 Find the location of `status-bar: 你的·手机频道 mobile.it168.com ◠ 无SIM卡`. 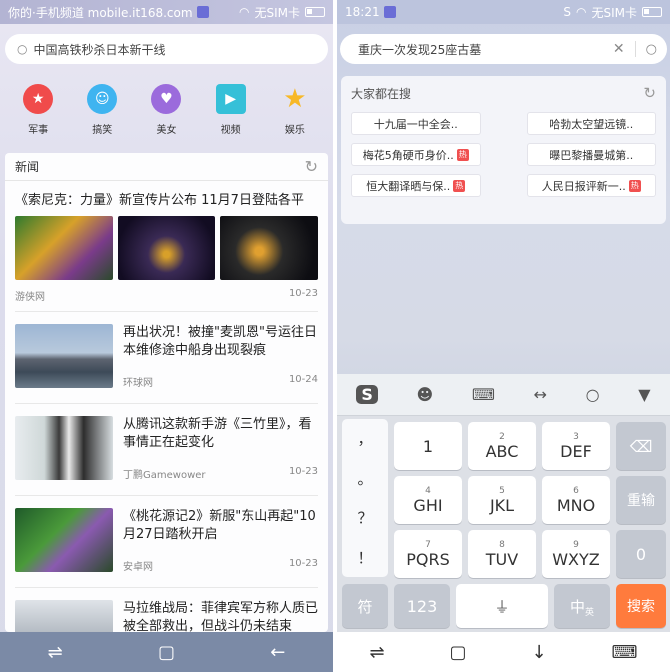

status-bar: 你的·手机频道 mobile.it168.com ◠ 无SIM卡 is located at coordinates (166, 12).